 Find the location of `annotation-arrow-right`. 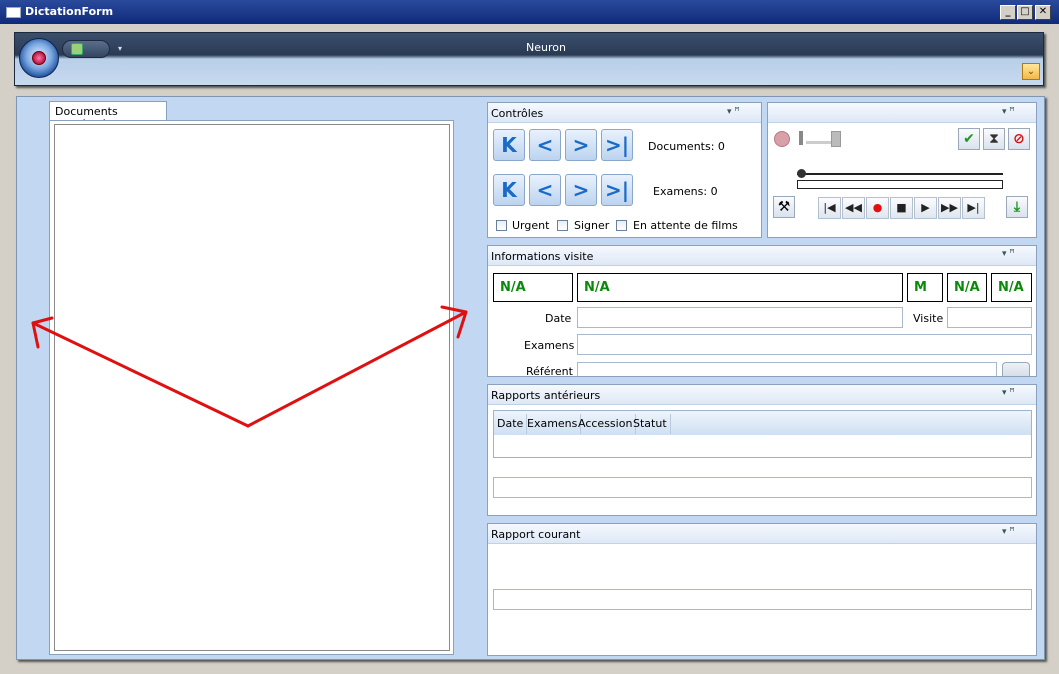

annotation-arrow-right is located at coordinates (357, 369).